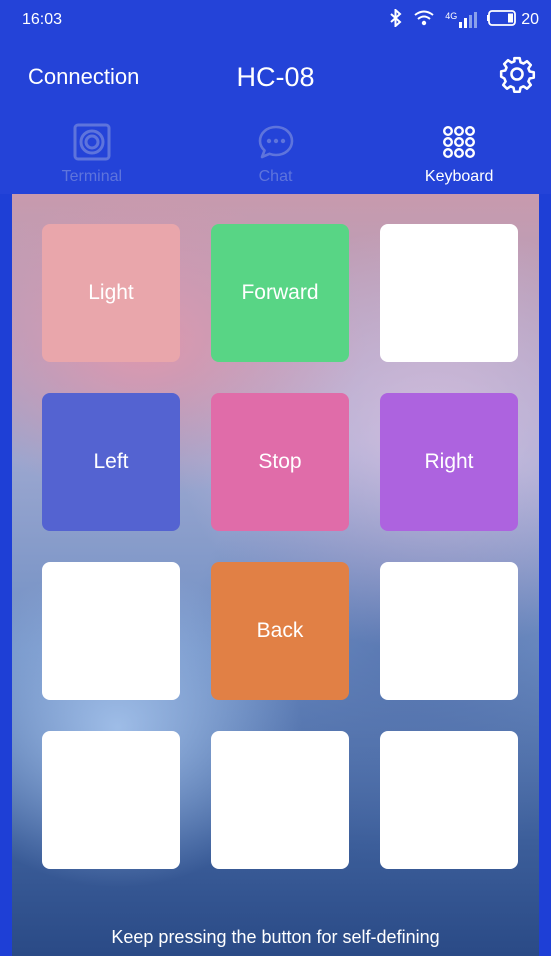 The width and height of the screenshot is (551, 956). I want to click on status-time: 16:03, so click(42, 19).